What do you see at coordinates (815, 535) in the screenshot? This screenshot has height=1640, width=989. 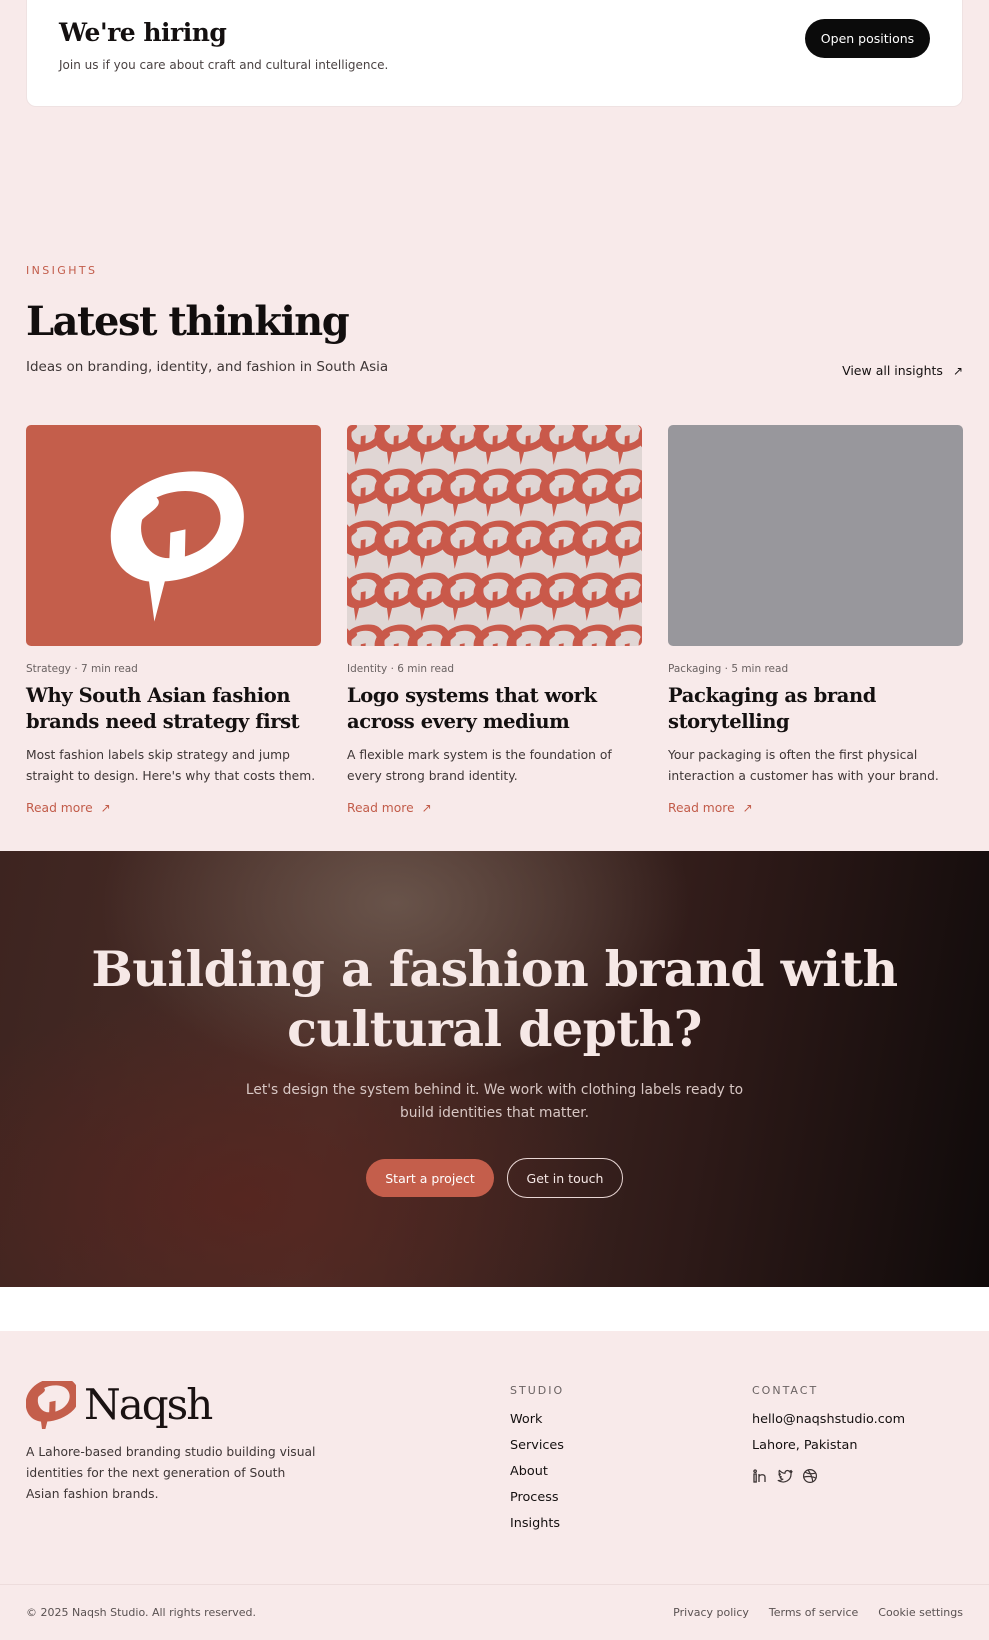 I see `card-image-packaging` at bounding box center [815, 535].